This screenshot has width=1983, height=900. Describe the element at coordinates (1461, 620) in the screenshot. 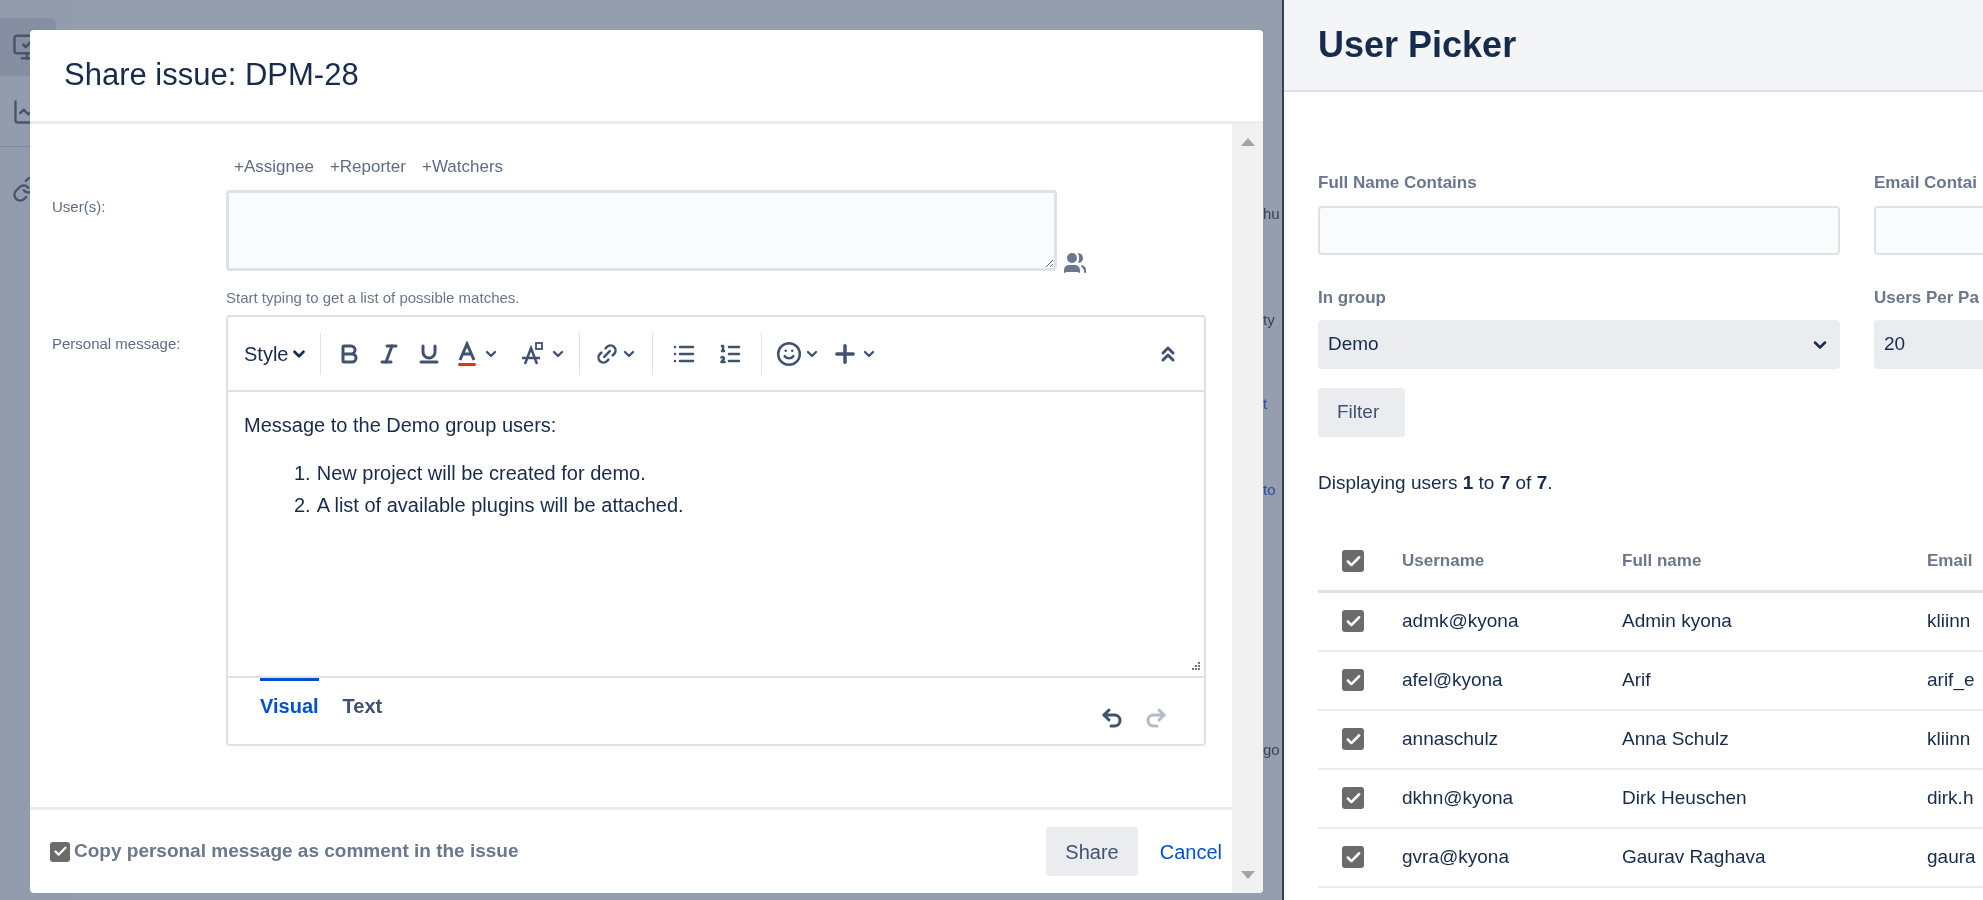

I see `table-cell-text: admk@kyona` at that location.